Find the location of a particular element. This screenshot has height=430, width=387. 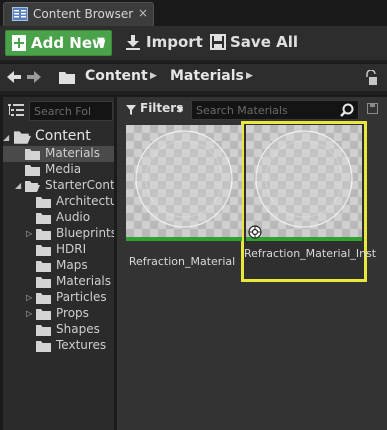

save-all-button: Save All is located at coordinates (252, 43).